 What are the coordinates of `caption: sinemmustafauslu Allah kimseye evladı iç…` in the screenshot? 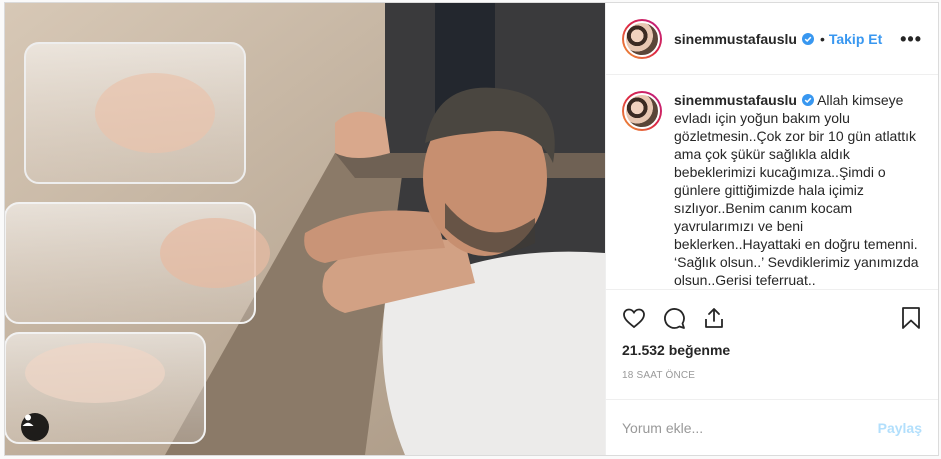 It's located at (798, 190).